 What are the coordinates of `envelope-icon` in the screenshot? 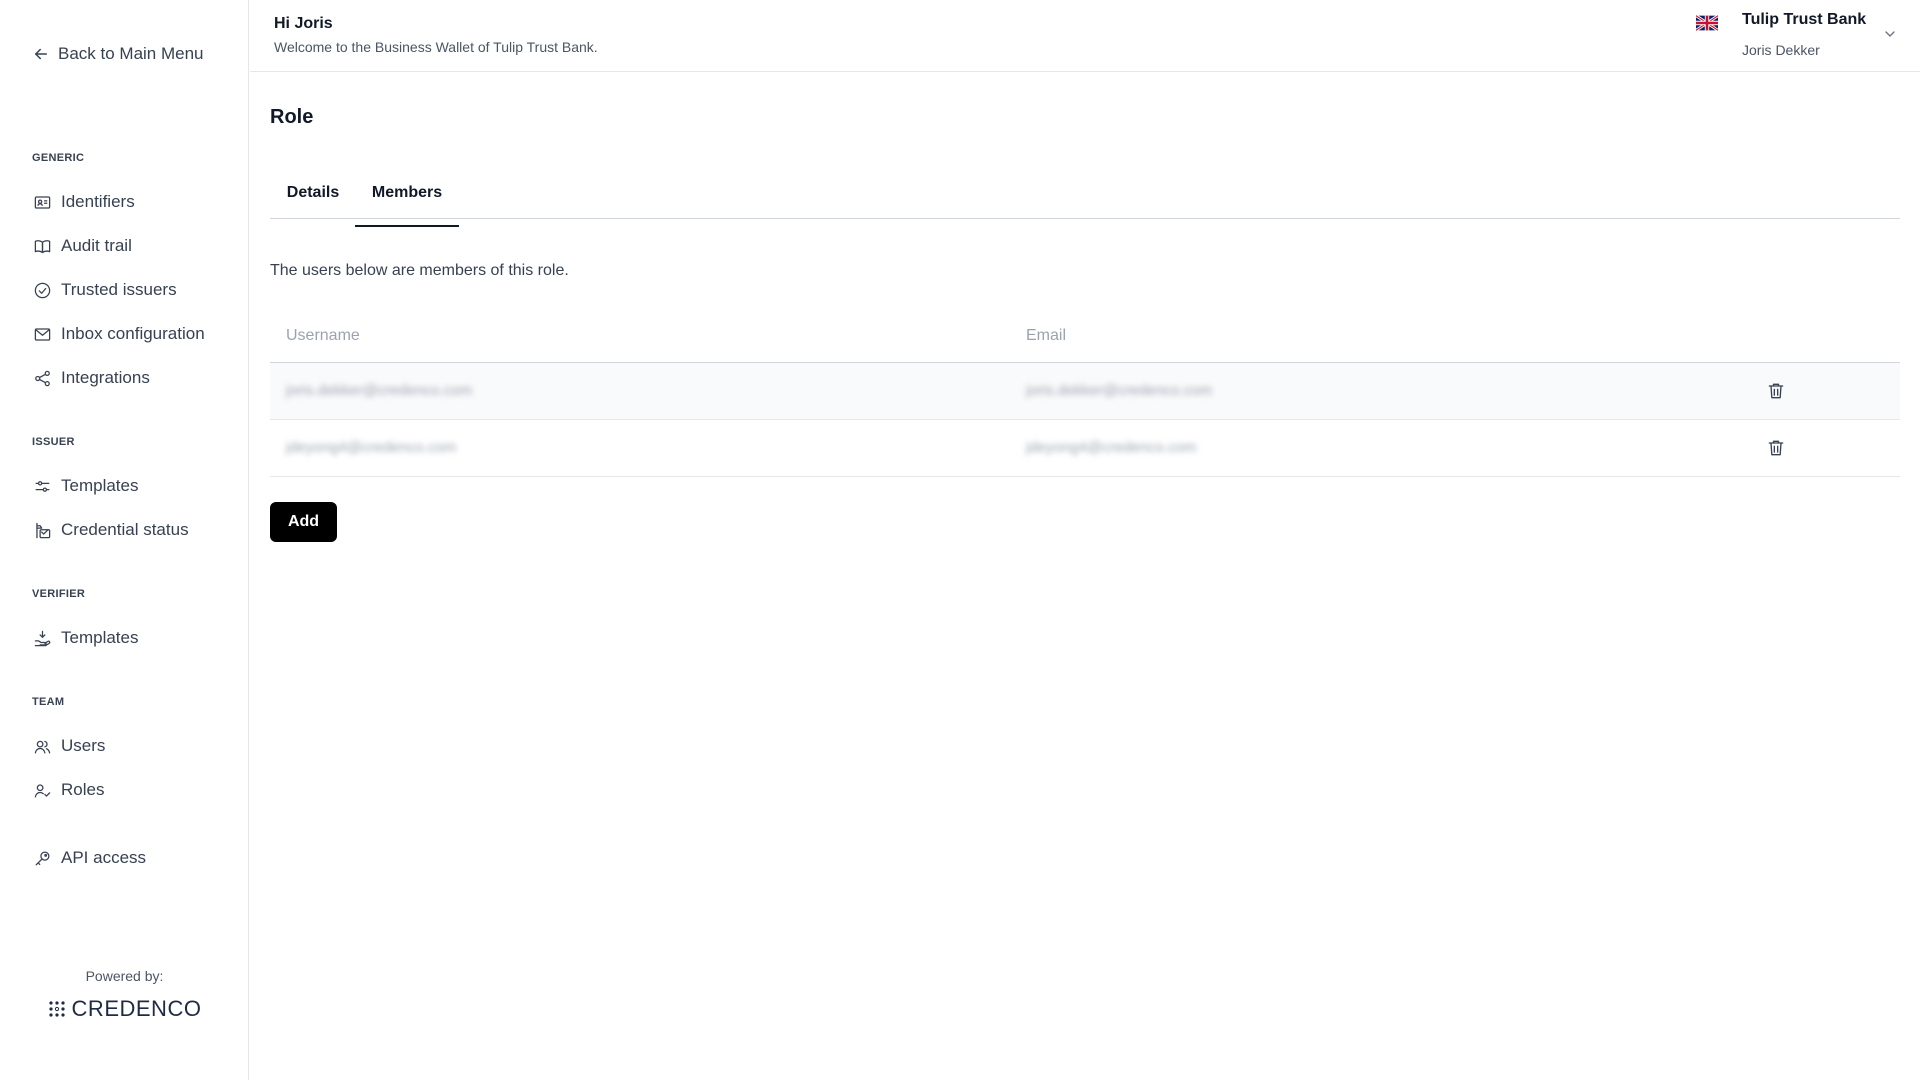 It's located at (42, 334).